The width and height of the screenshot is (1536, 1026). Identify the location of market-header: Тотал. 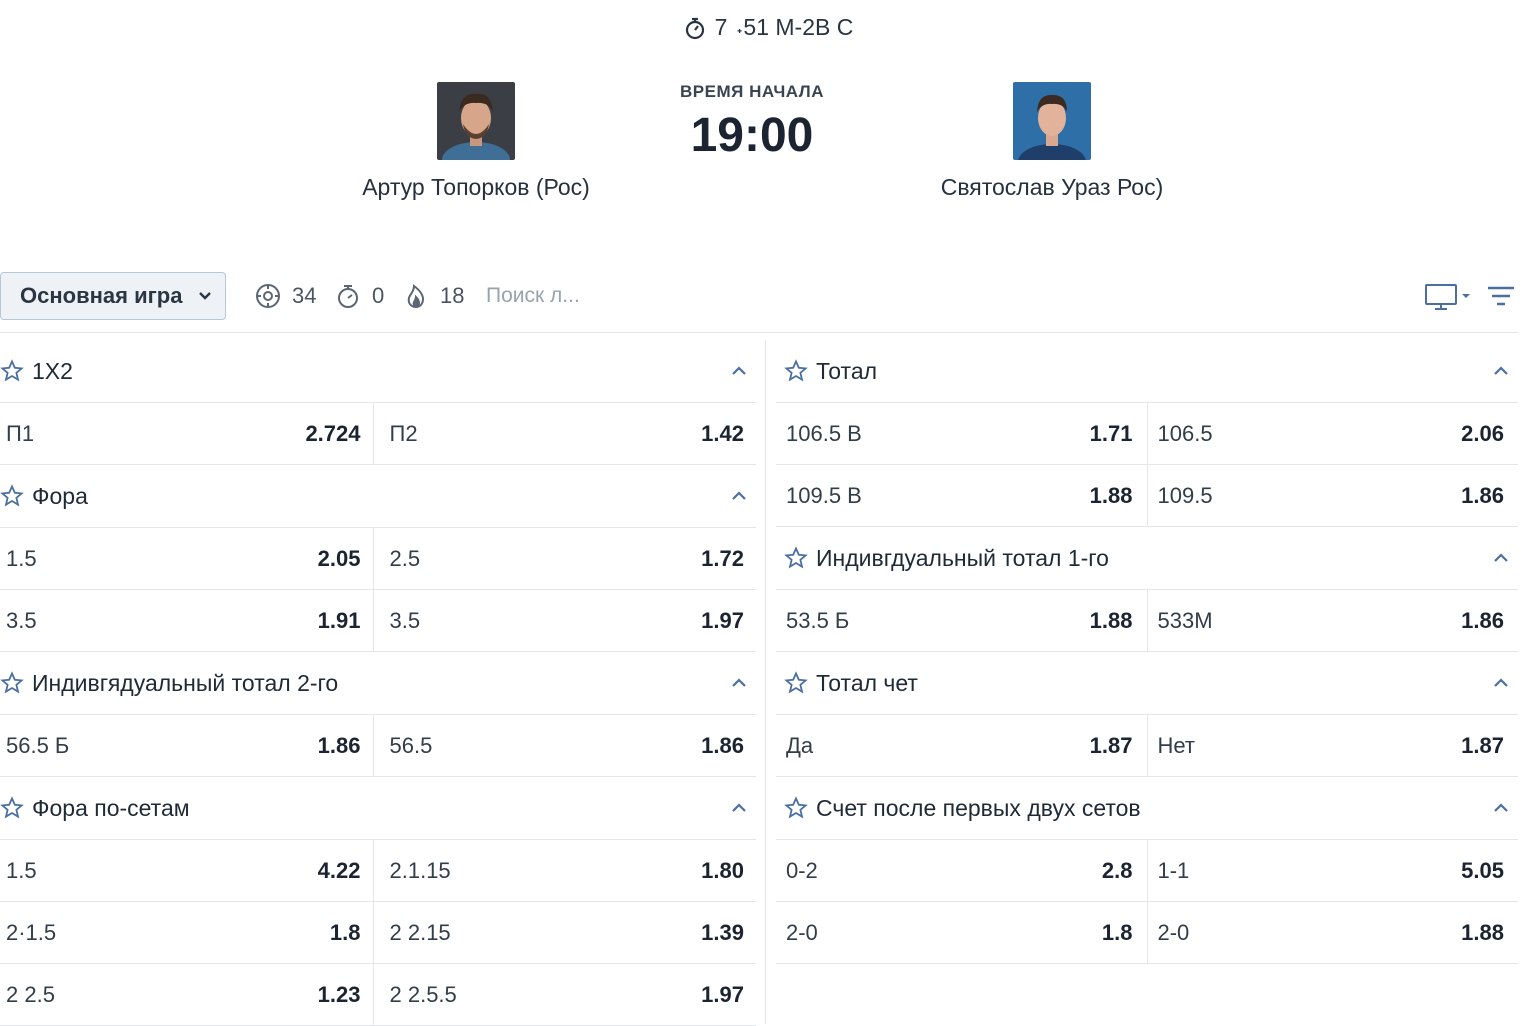
(1147, 371).